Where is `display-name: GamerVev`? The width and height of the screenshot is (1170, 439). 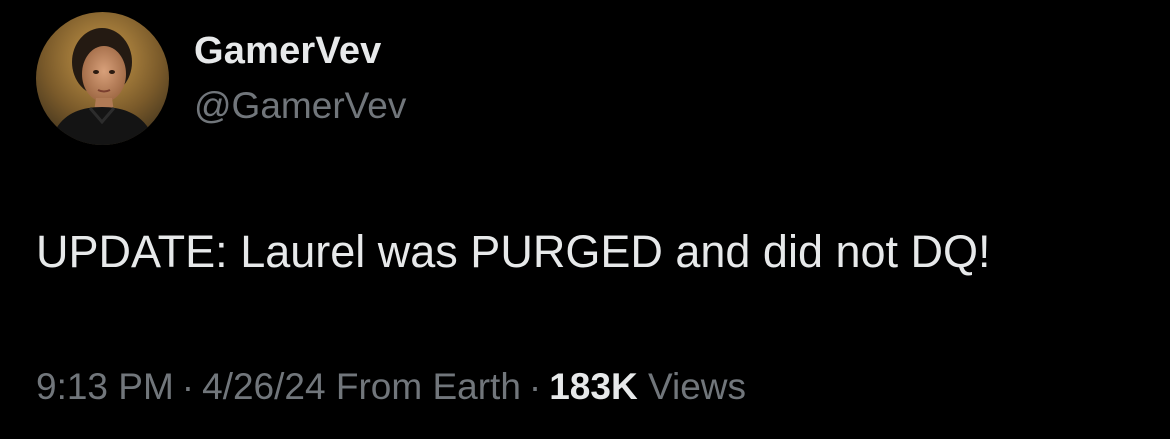 display-name: GamerVev is located at coordinates (288, 51).